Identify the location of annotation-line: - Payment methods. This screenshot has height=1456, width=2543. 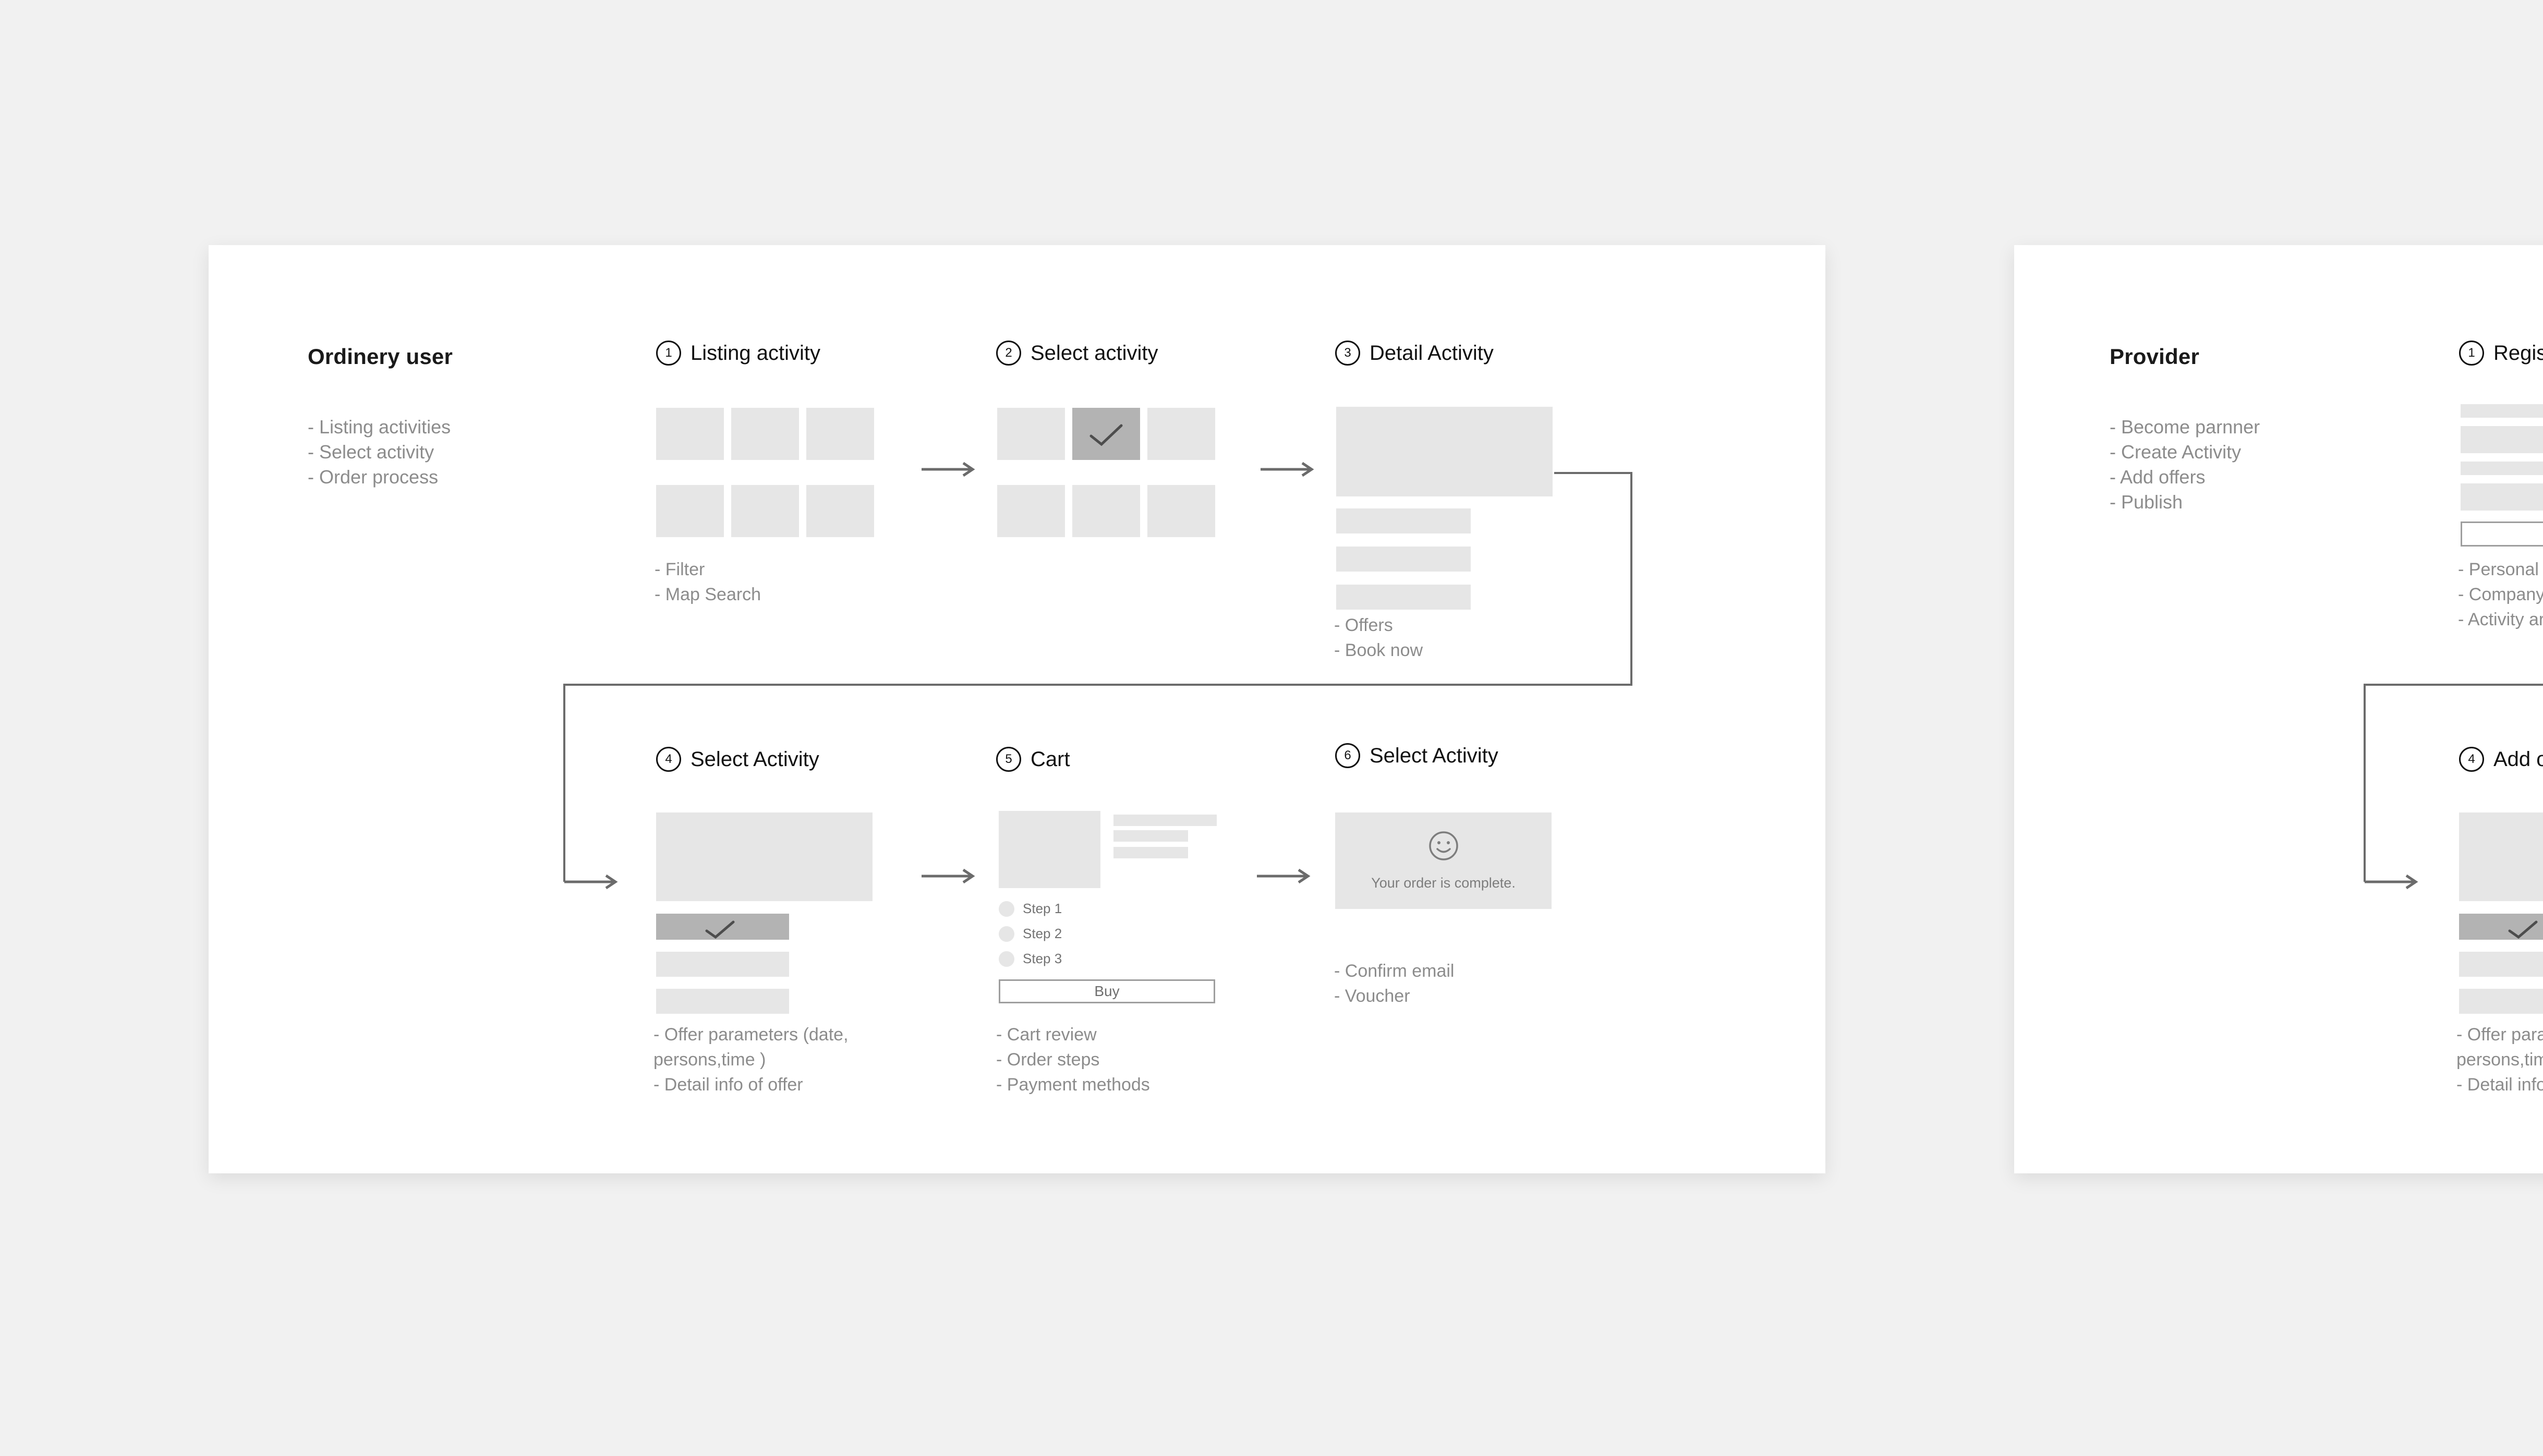
(1073, 1085).